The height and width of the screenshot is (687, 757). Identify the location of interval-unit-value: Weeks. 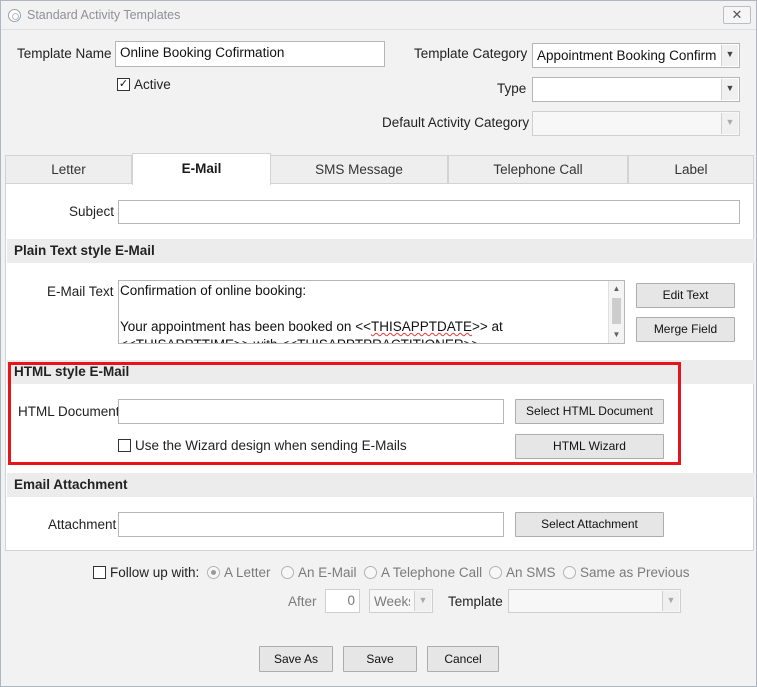
(392, 601).